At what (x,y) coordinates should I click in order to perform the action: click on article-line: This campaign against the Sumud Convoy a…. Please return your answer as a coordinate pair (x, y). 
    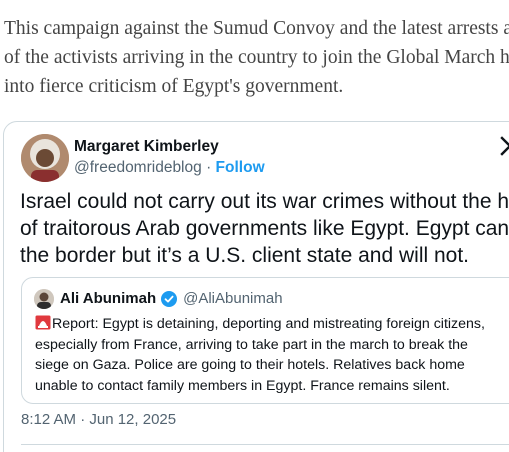
    Looking at the image, I should click on (256, 28).